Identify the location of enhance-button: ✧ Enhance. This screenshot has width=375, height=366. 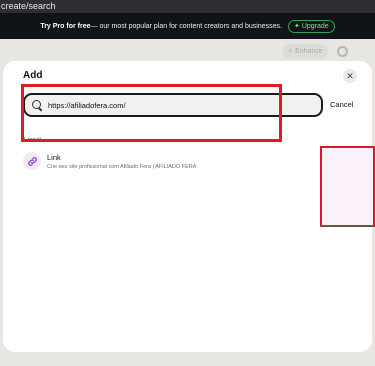
(305, 51).